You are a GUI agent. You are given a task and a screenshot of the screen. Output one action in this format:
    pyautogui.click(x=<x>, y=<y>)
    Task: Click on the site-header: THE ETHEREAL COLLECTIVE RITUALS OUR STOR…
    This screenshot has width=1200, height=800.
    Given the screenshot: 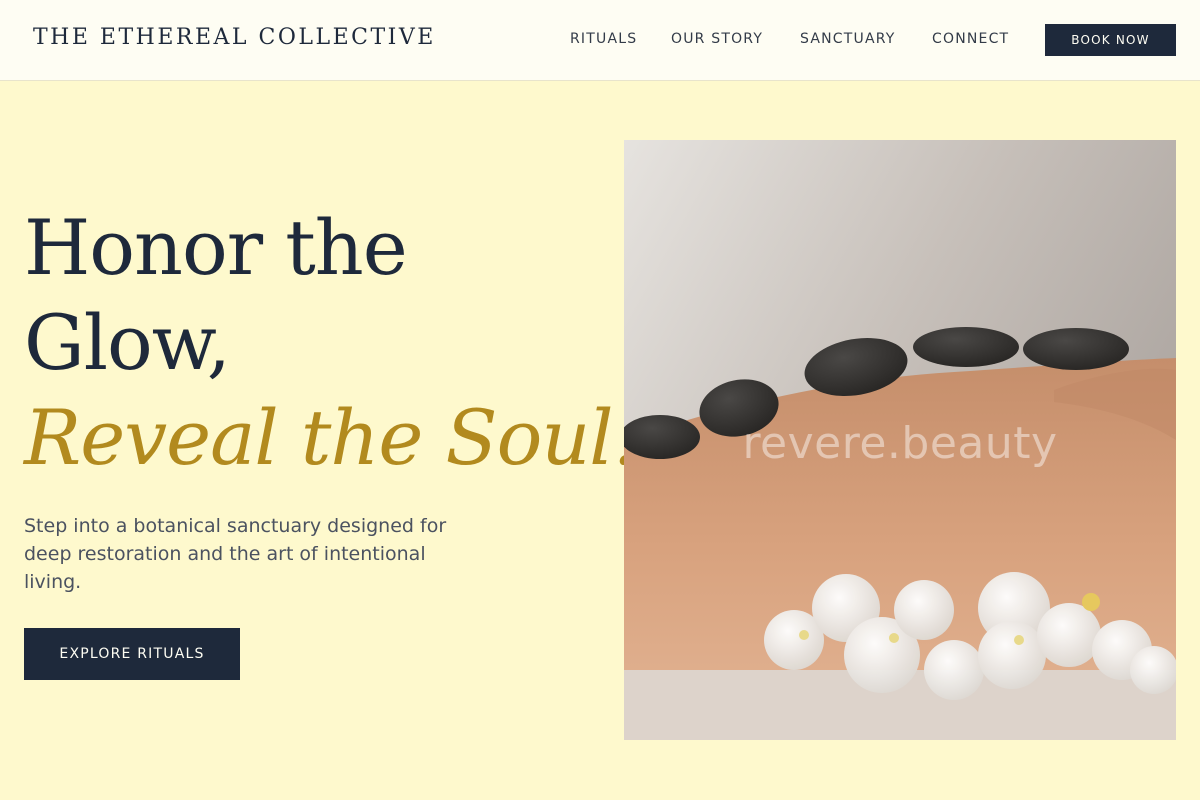 What is the action you would take?
    pyautogui.click(x=600, y=40)
    